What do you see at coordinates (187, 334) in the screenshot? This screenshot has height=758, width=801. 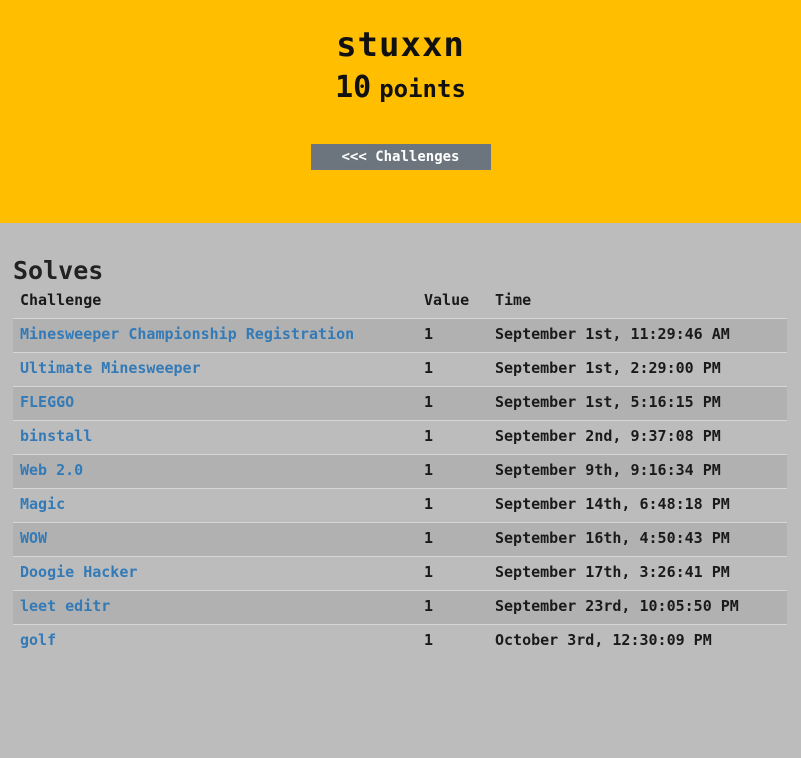 I see `challenge-link: Minesweeper Championship Registration` at bounding box center [187, 334].